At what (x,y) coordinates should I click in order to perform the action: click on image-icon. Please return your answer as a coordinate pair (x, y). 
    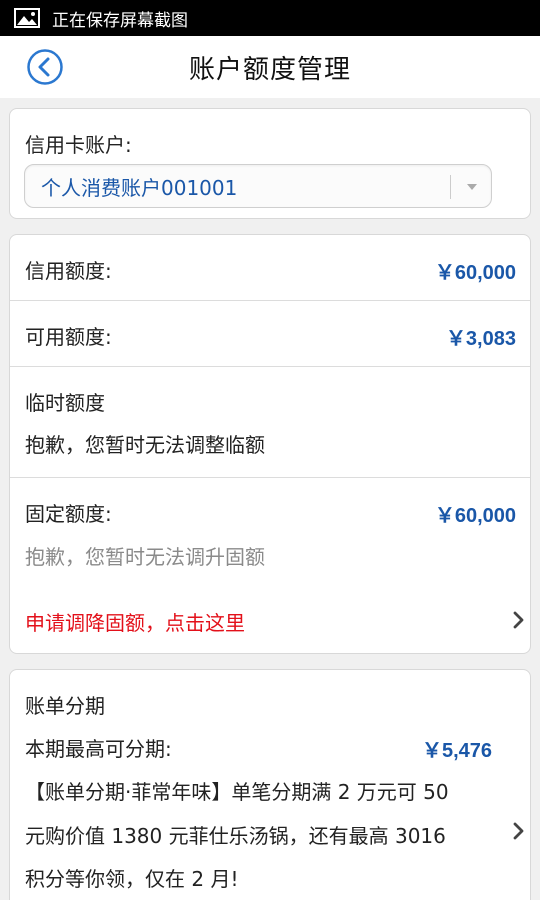
    Looking at the image, I should click on (27, 18).